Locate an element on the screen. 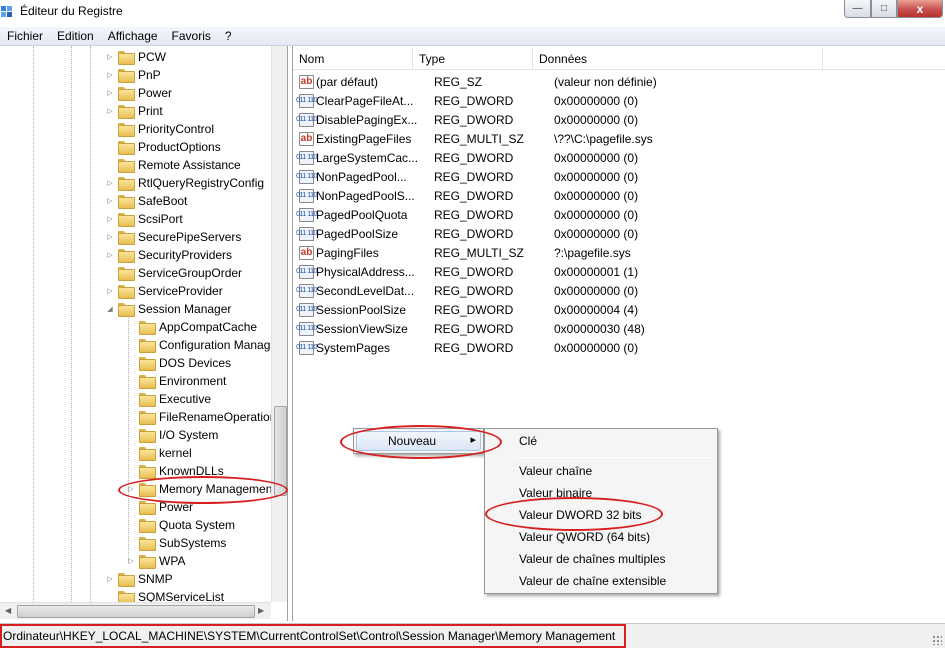 The height and width of the screenshot is (648, 945). tree-item: PriorityControl is located at coordinates (159, 129).